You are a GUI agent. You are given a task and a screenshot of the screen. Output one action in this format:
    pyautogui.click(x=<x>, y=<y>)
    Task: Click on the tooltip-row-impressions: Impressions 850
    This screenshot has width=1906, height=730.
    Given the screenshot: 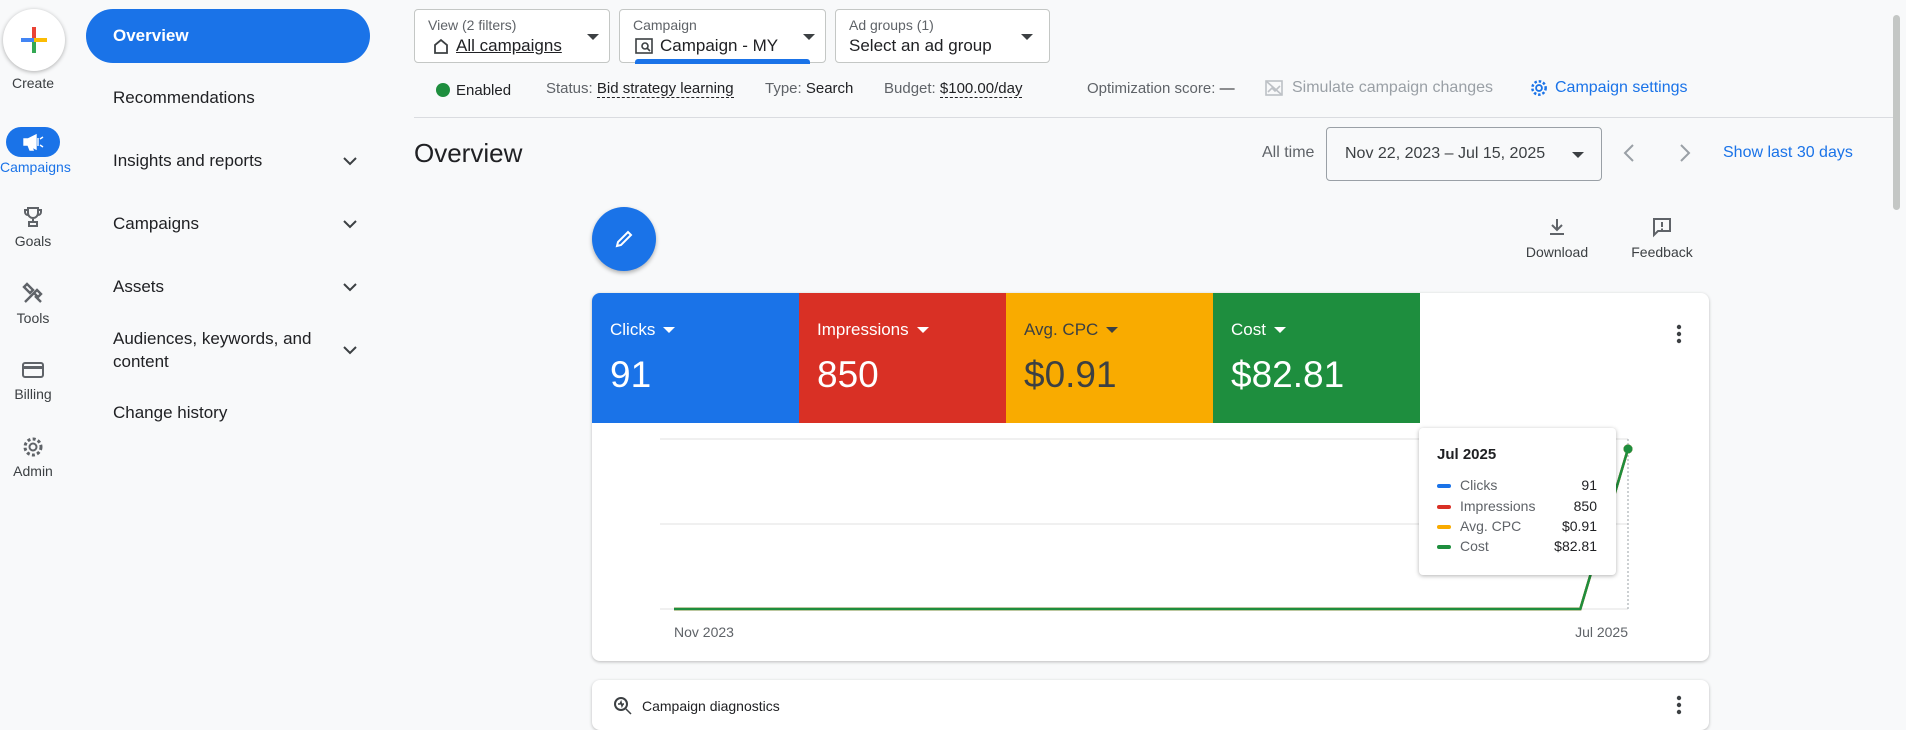 What is the action you would take?
    pyautogui.click(x=1517, y=506)
    